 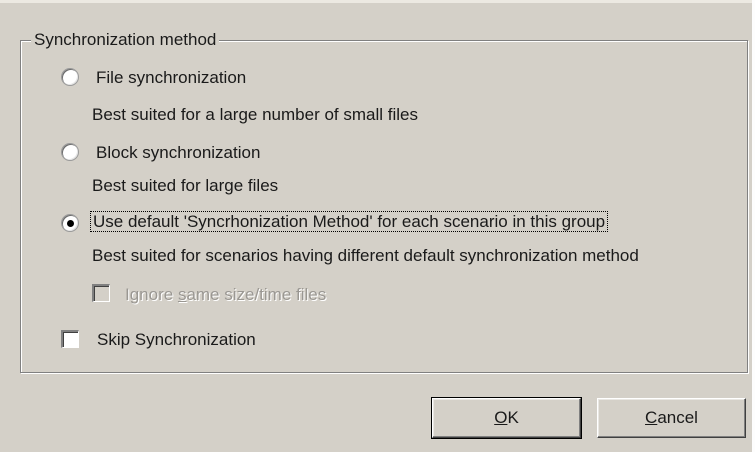 I want to click on ignore-same-label: Ignore same size/time files, so click(x=225, y=295).